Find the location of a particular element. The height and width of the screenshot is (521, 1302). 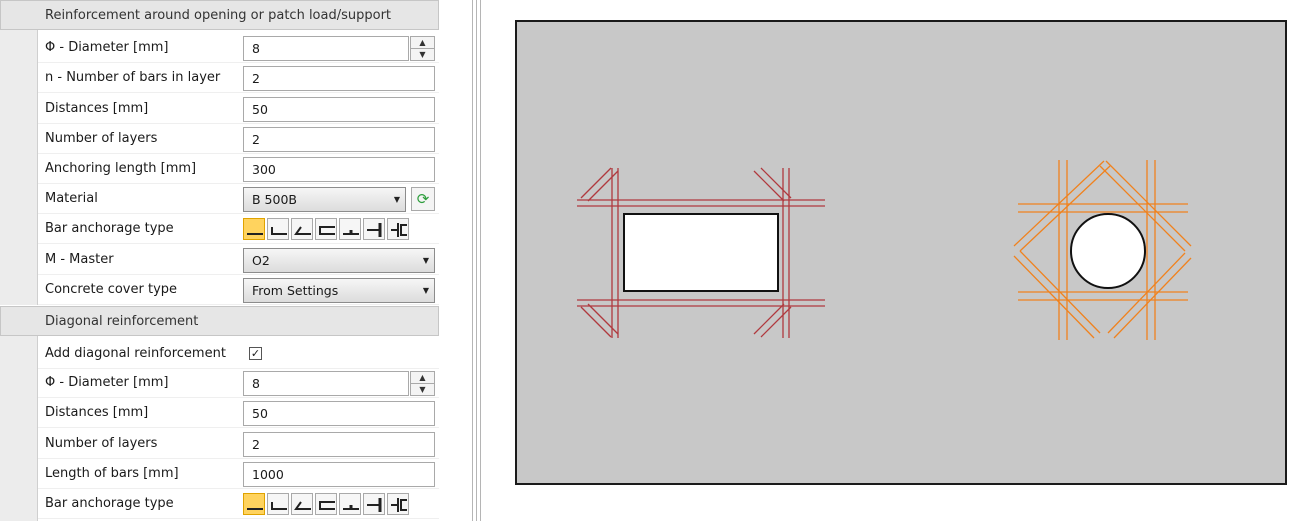

material-value: B 500B is located at coordinates (274, 199).